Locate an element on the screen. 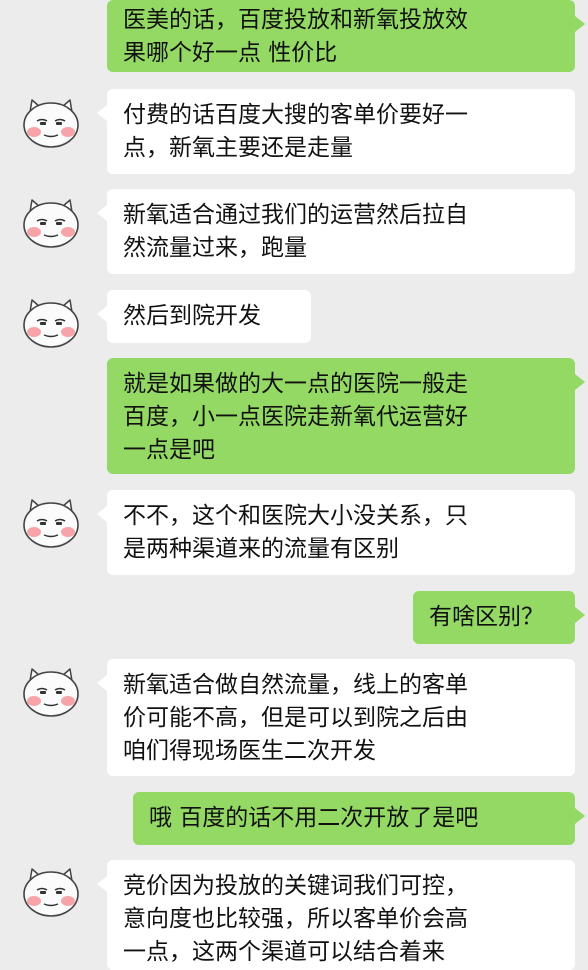  message-bubble-incoming: 付费的话百度大搜的客单价要好一 点，新氧主要还是走量 is located at coordinates (336, 131).